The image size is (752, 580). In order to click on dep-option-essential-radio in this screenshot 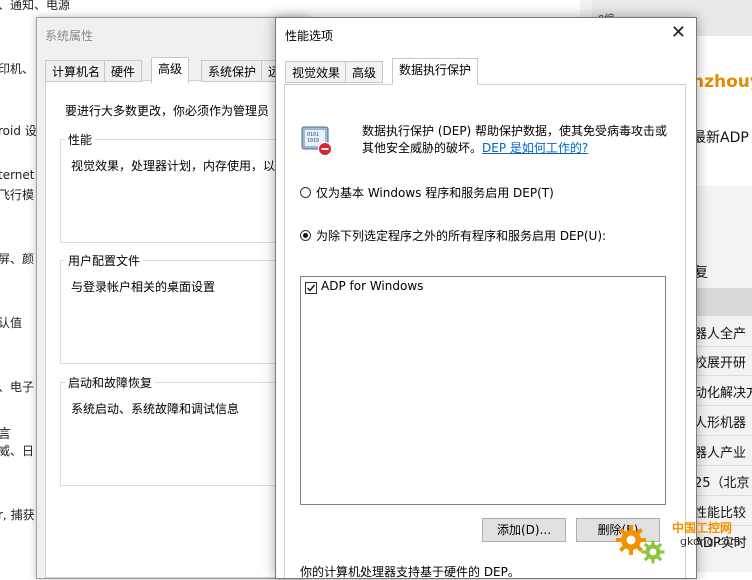, I will do `click(305, 192)`.